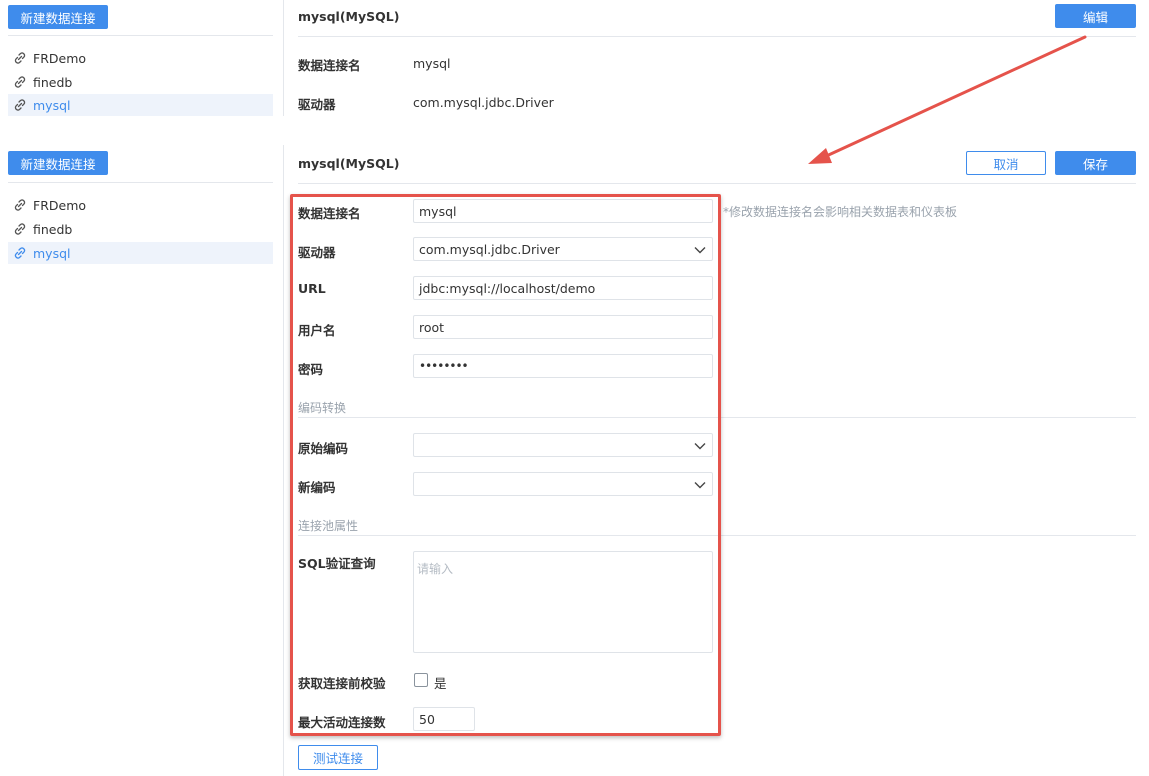 This screenshot has width=1149, height=776. What do you see at coordinates (1095, 163) in the screenshot?
I see `save-button: 保存` at bounding box center [1095, 163].